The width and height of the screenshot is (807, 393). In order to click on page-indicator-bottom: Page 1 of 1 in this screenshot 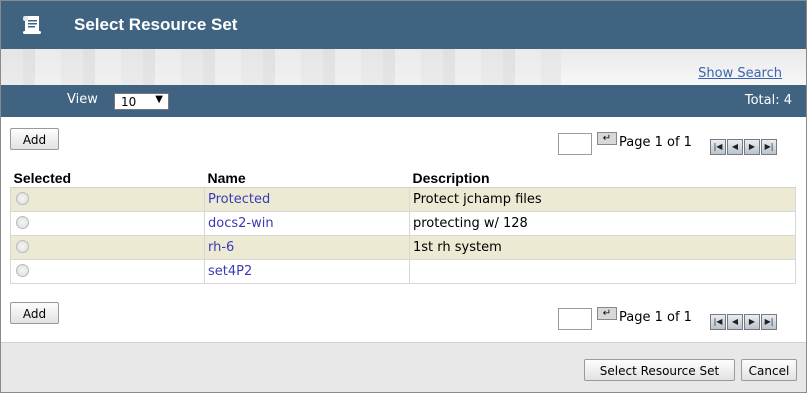, I will do `click(655, 317)`.